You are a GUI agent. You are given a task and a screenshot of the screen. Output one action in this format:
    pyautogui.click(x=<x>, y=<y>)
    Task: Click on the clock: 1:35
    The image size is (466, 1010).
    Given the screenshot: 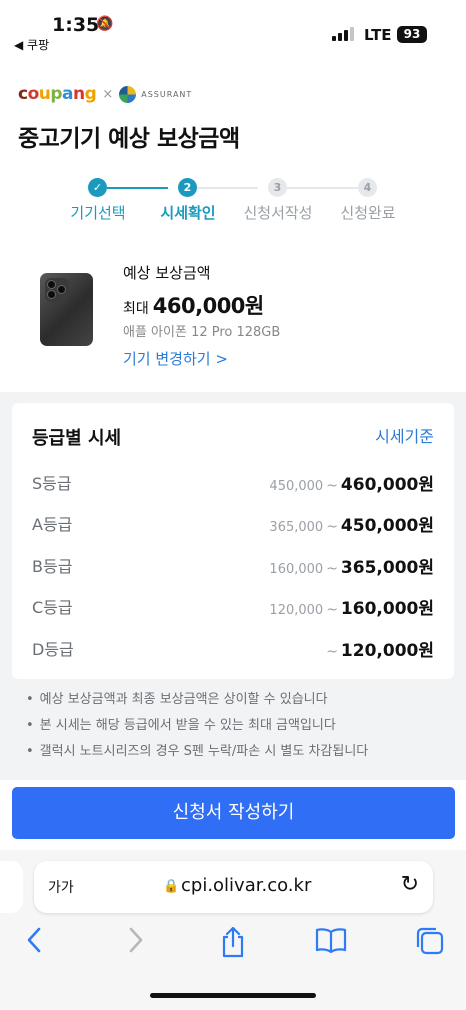 What is the action you would take?
    pyautogui.click(x=76, y=25)
    